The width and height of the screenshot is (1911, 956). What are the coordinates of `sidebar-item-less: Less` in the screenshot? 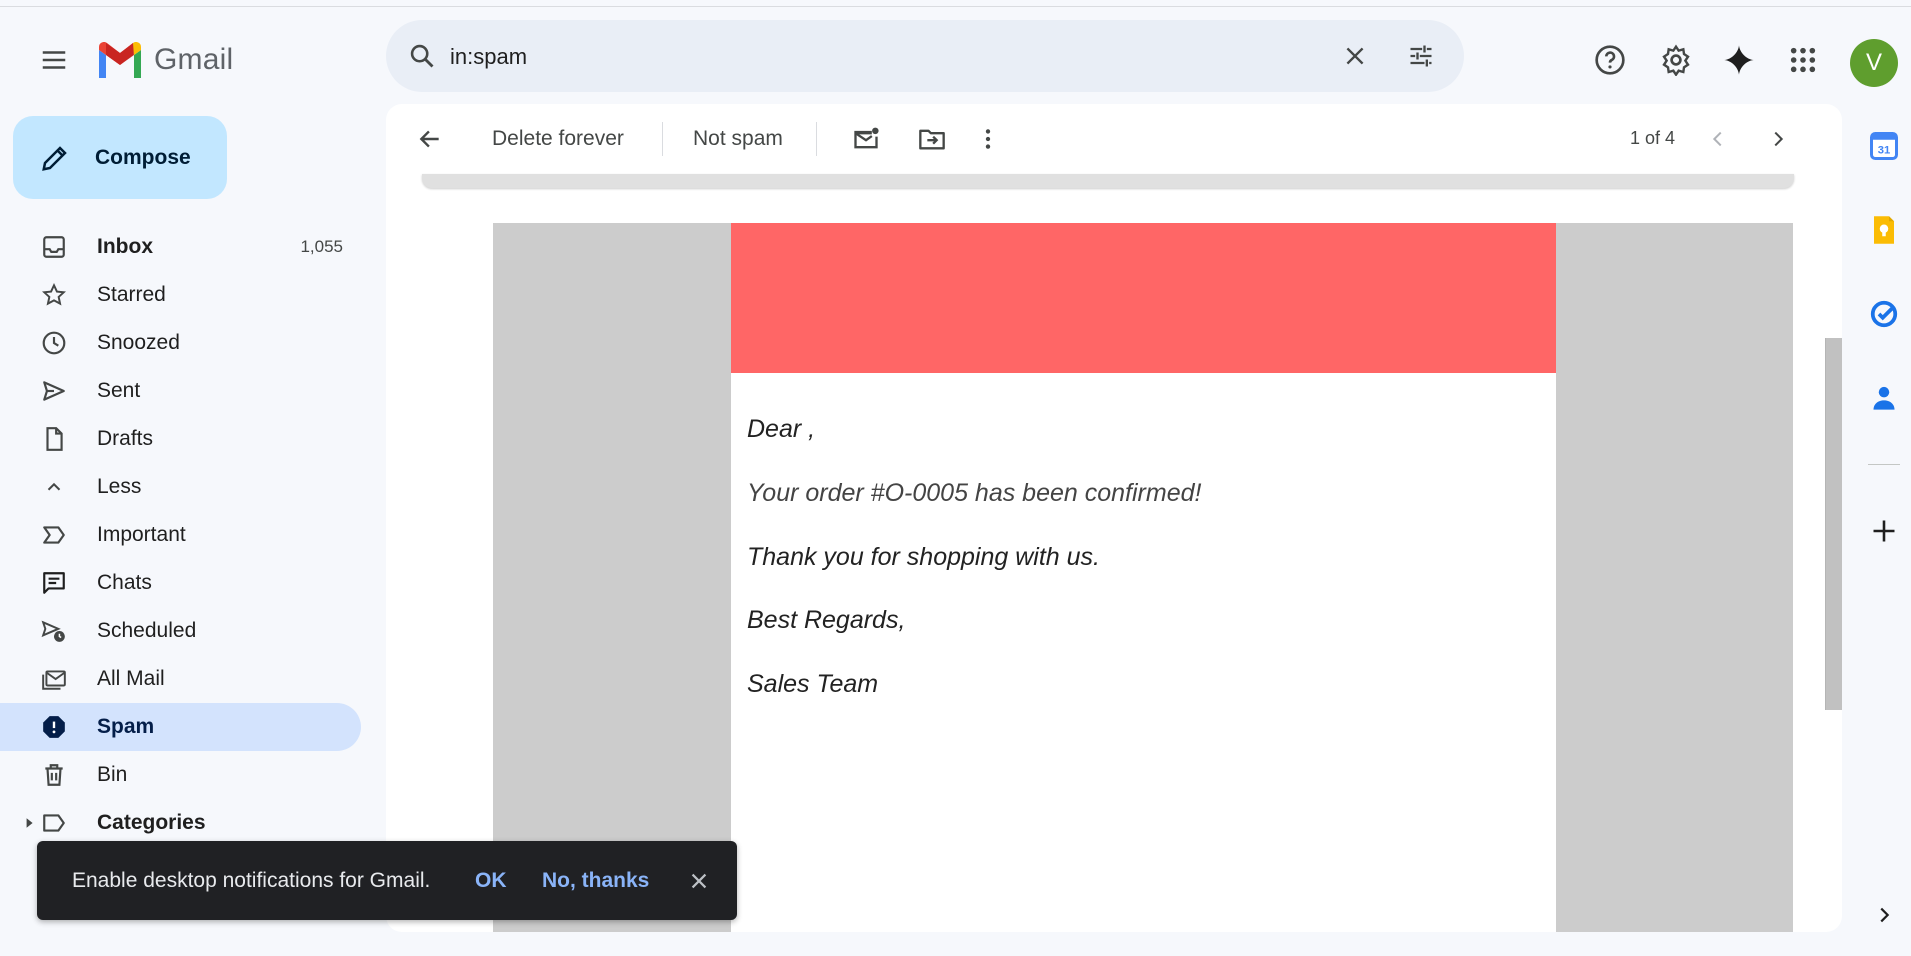 It's located at (180, 487).